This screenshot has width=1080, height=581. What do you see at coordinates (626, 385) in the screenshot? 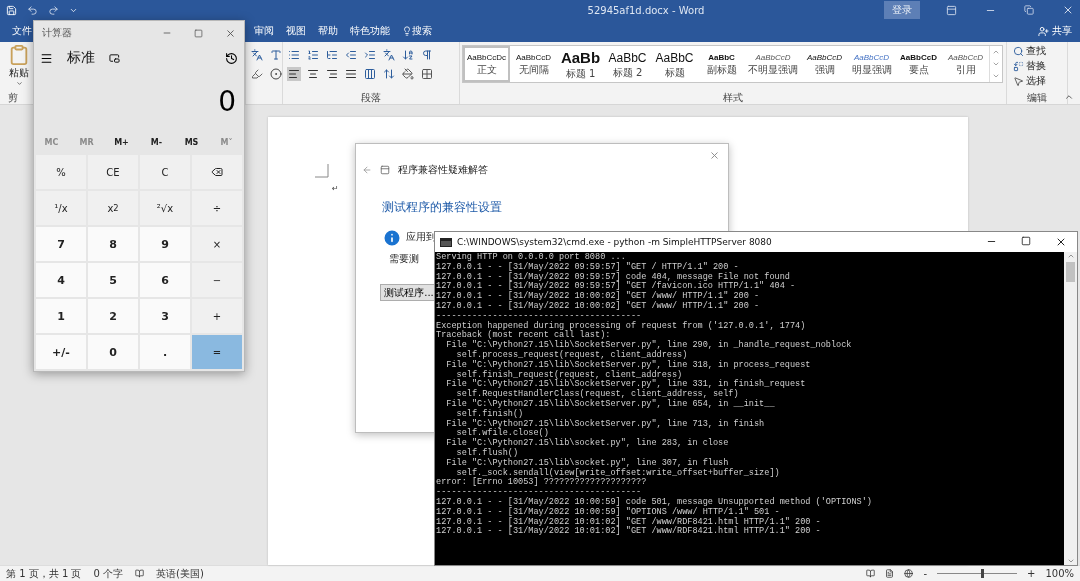
I see `console-line: File "C:\Python27.15\lib\SocketServer.py", line 331, in finish_request` at bounding box center [626, 385].